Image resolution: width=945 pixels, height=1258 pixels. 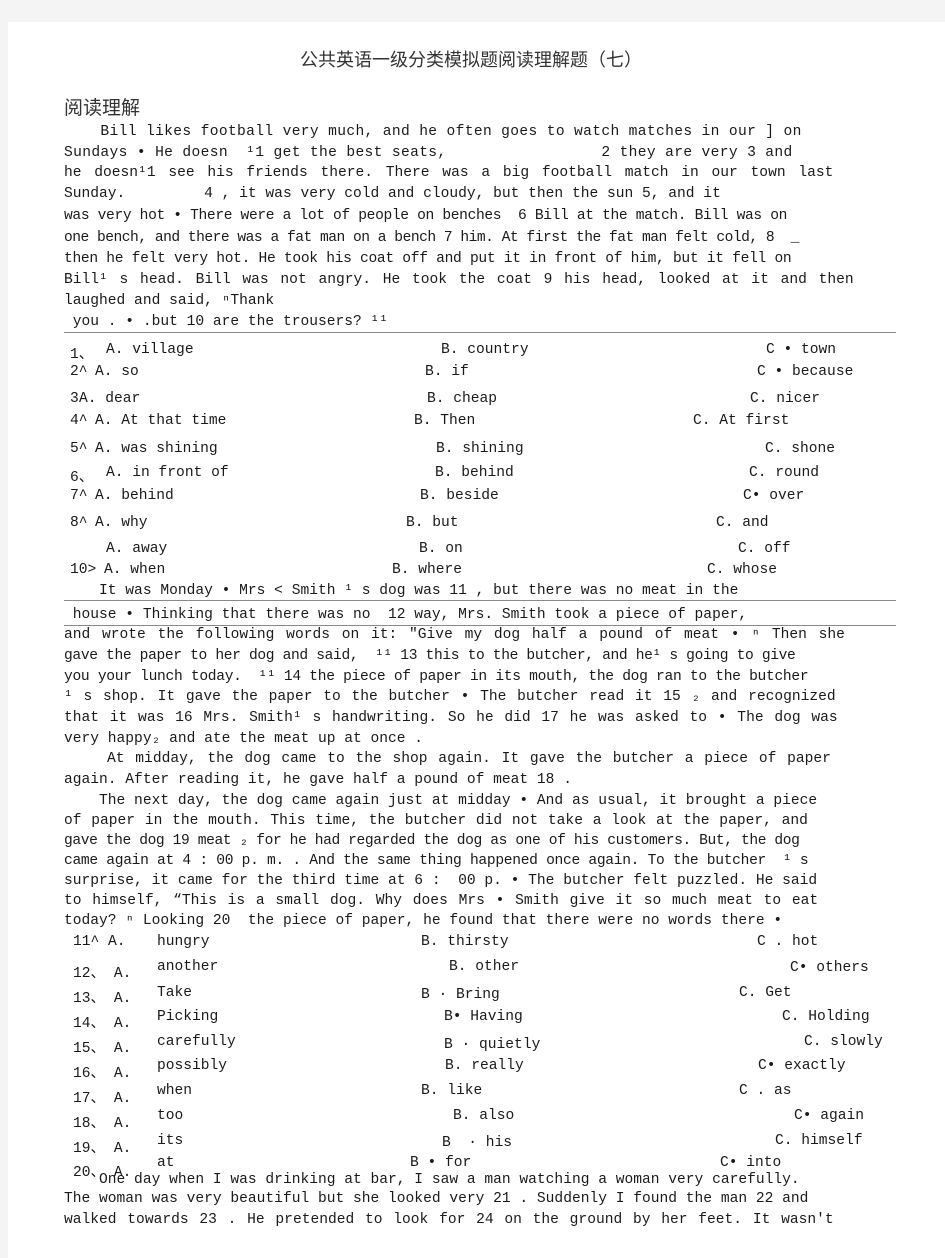 I want to click on option-b: B. like, so click(x=452, y=1091).